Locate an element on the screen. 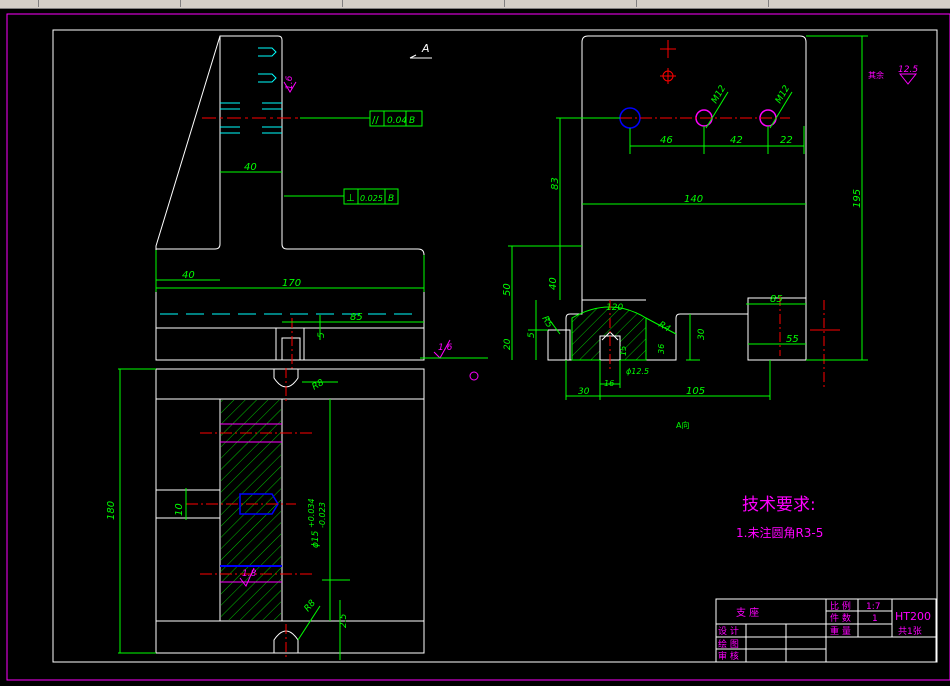 The image size is (950, 686). view-label: A向 is located at coordinates (682, 425).